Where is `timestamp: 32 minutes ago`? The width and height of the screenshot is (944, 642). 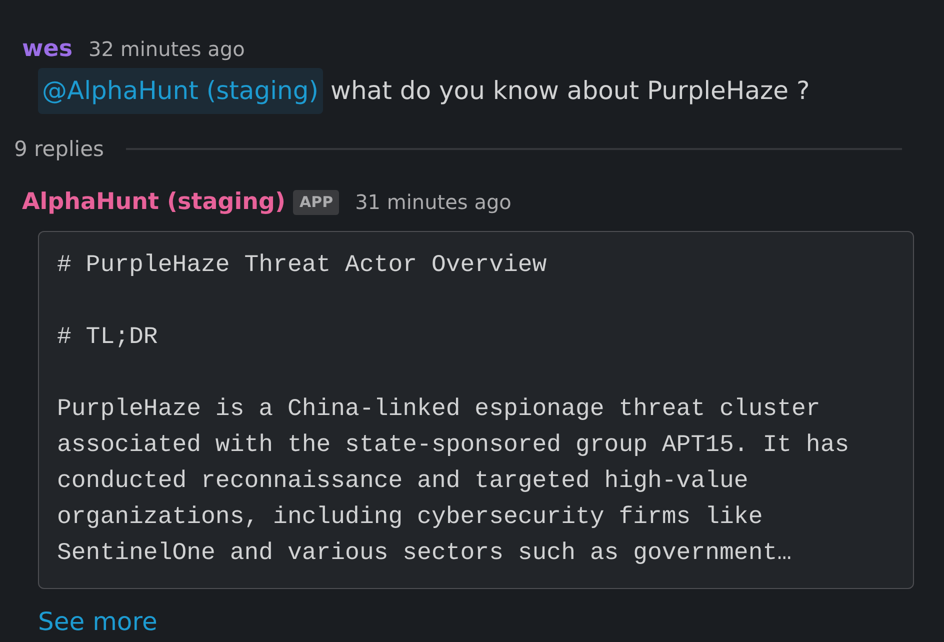 timestamp: 32 minutes ago is located at coordinates (166, 49).